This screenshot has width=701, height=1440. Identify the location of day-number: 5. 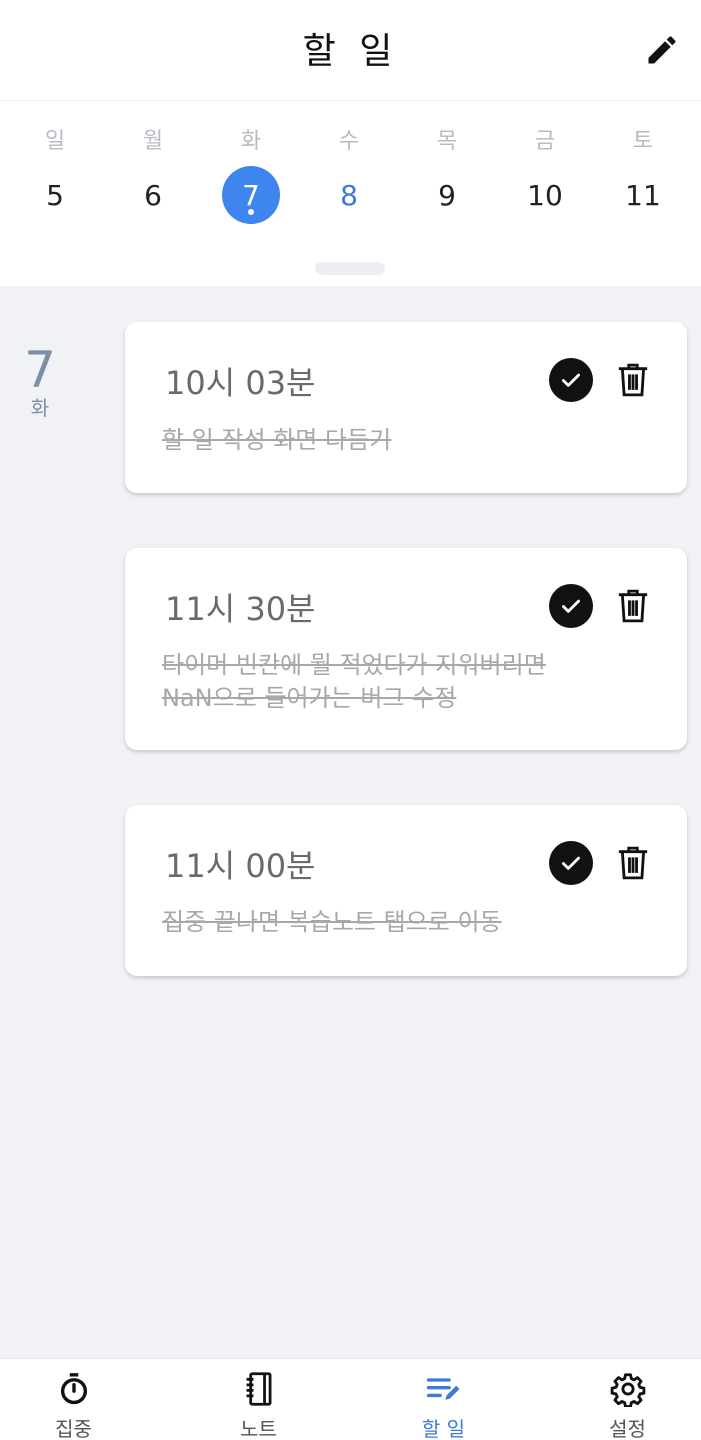
(55, 195).